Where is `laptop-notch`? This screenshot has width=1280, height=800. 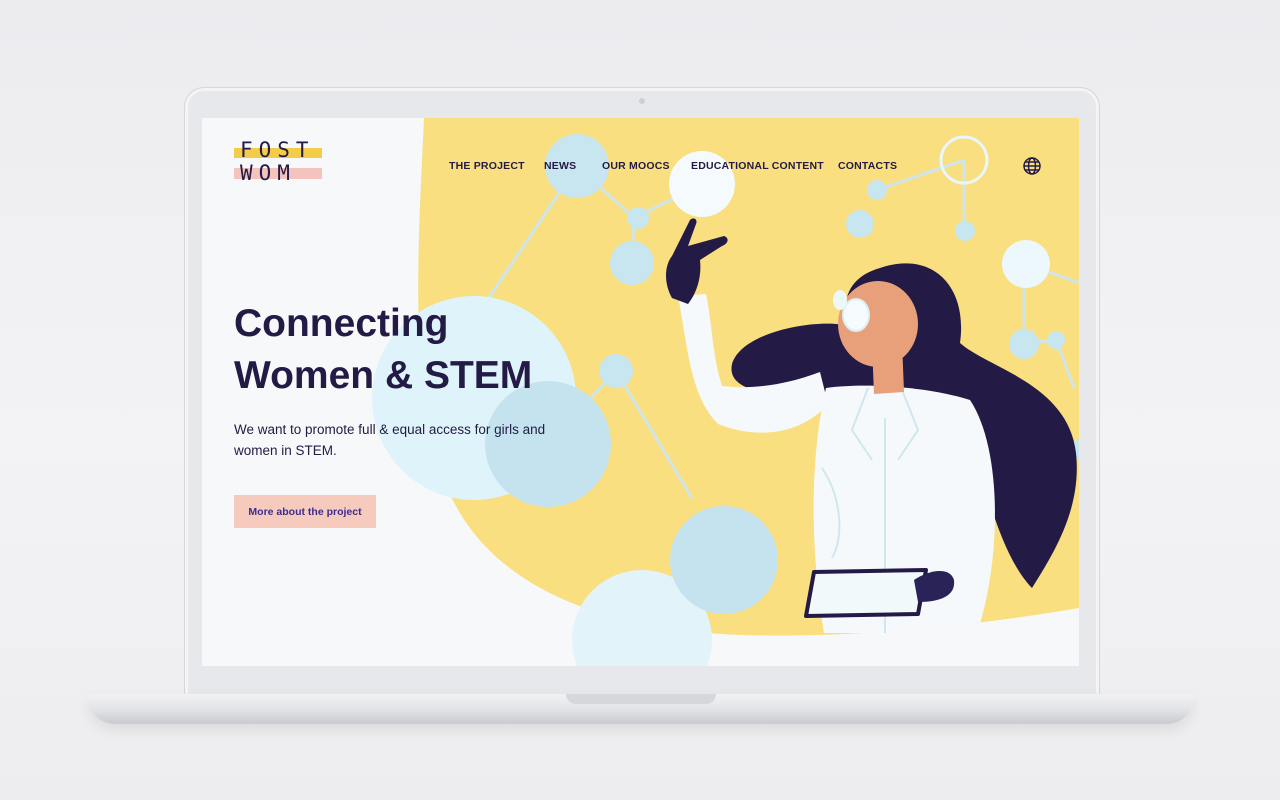
laptop-notch is located at coordinates (641, 699).